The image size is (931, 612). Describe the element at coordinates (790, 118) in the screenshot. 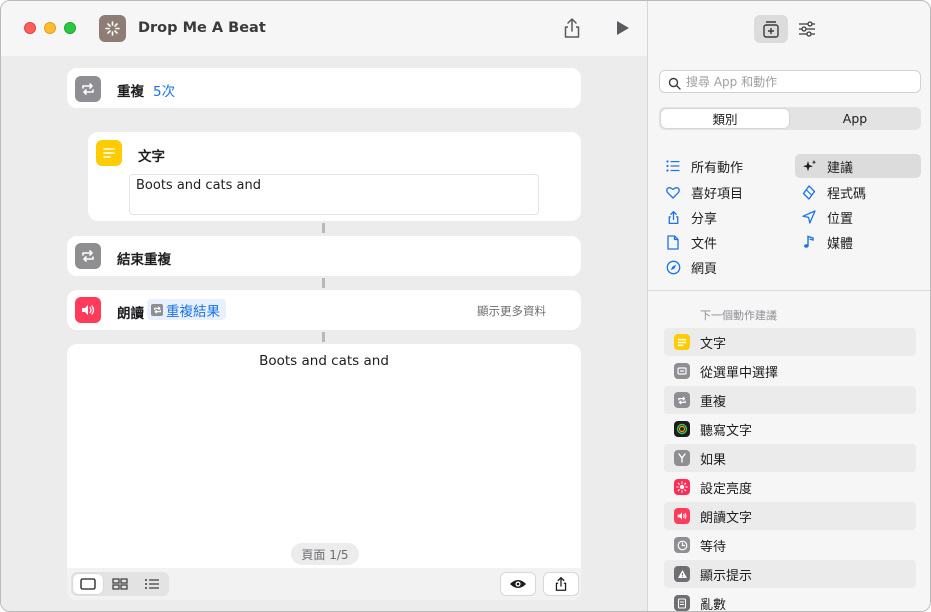

I see `category-app-segmented-control: 類別 App` at that location.